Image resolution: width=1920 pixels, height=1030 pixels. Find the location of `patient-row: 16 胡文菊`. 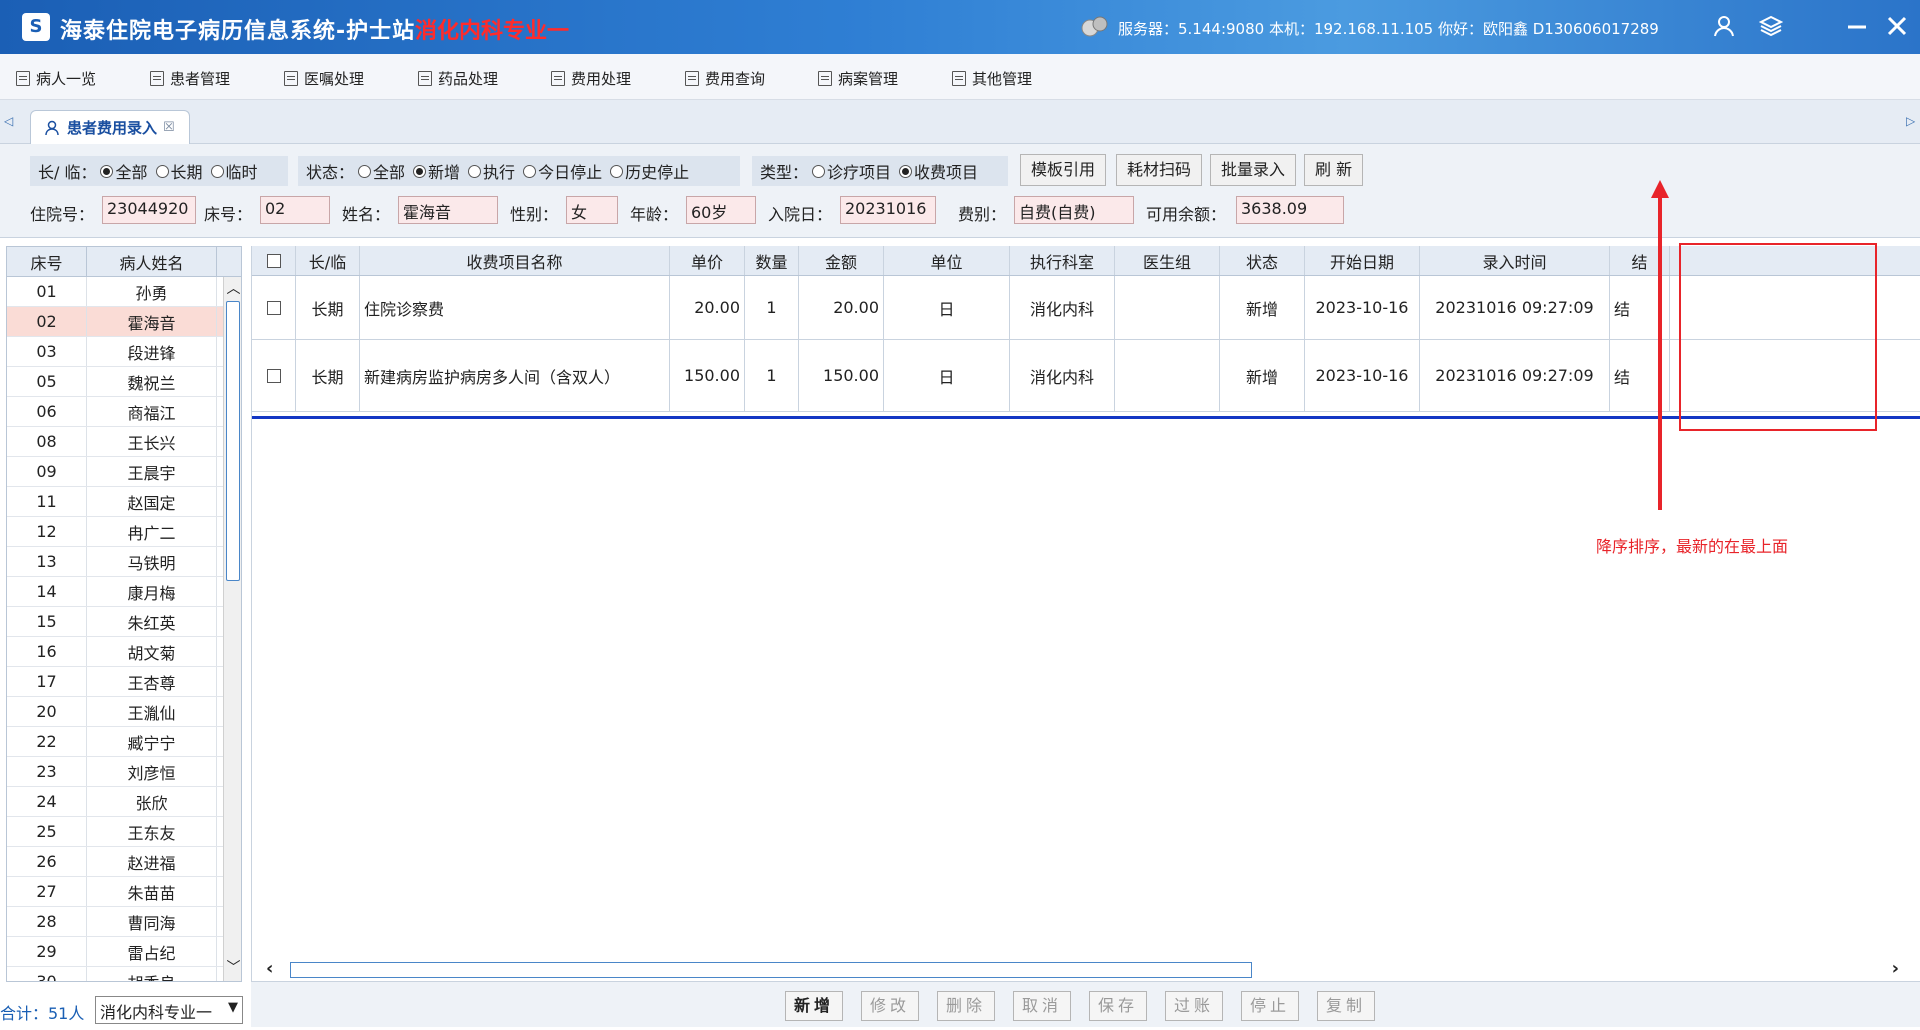

patient-row: 16 胡文菊 is located at coordinates (124, 652).